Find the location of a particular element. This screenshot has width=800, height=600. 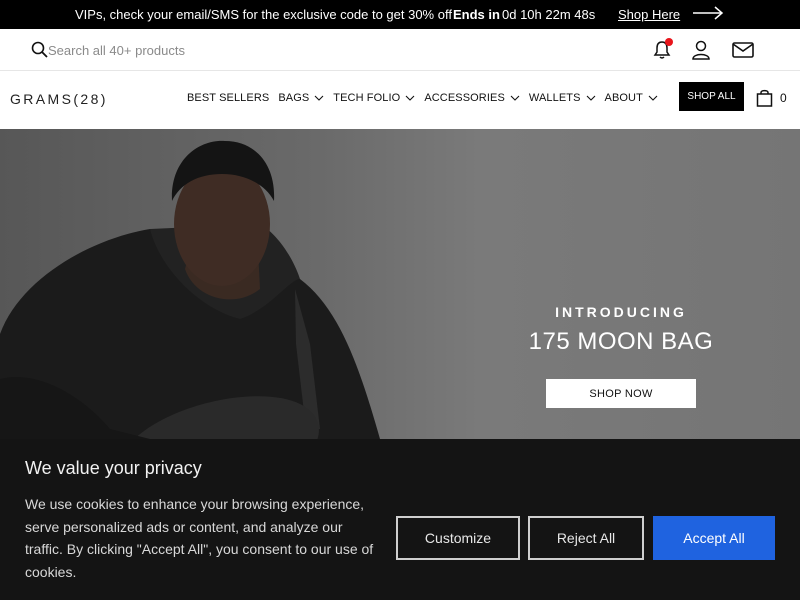

cookie-title: We value your privacy is located at coordinates (113, 468).